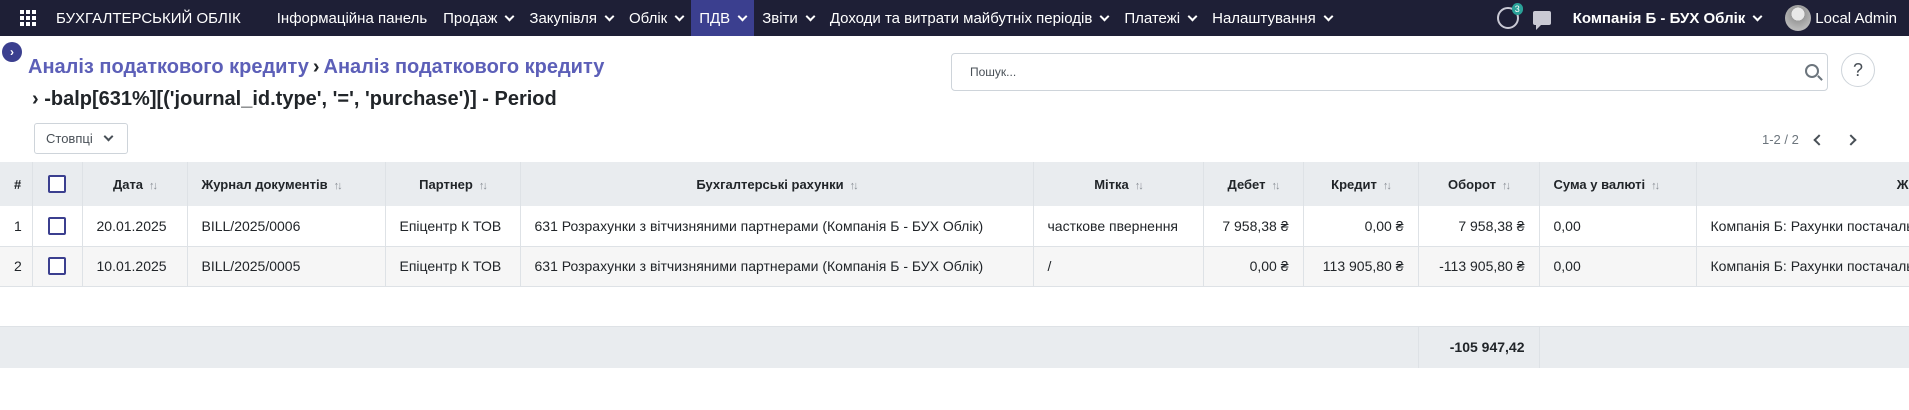  What do you see at coordinates (1361, 226) in the screenshot?
I see `cell-credit: 0,00 ₴` at bounding box center [1361, 226].